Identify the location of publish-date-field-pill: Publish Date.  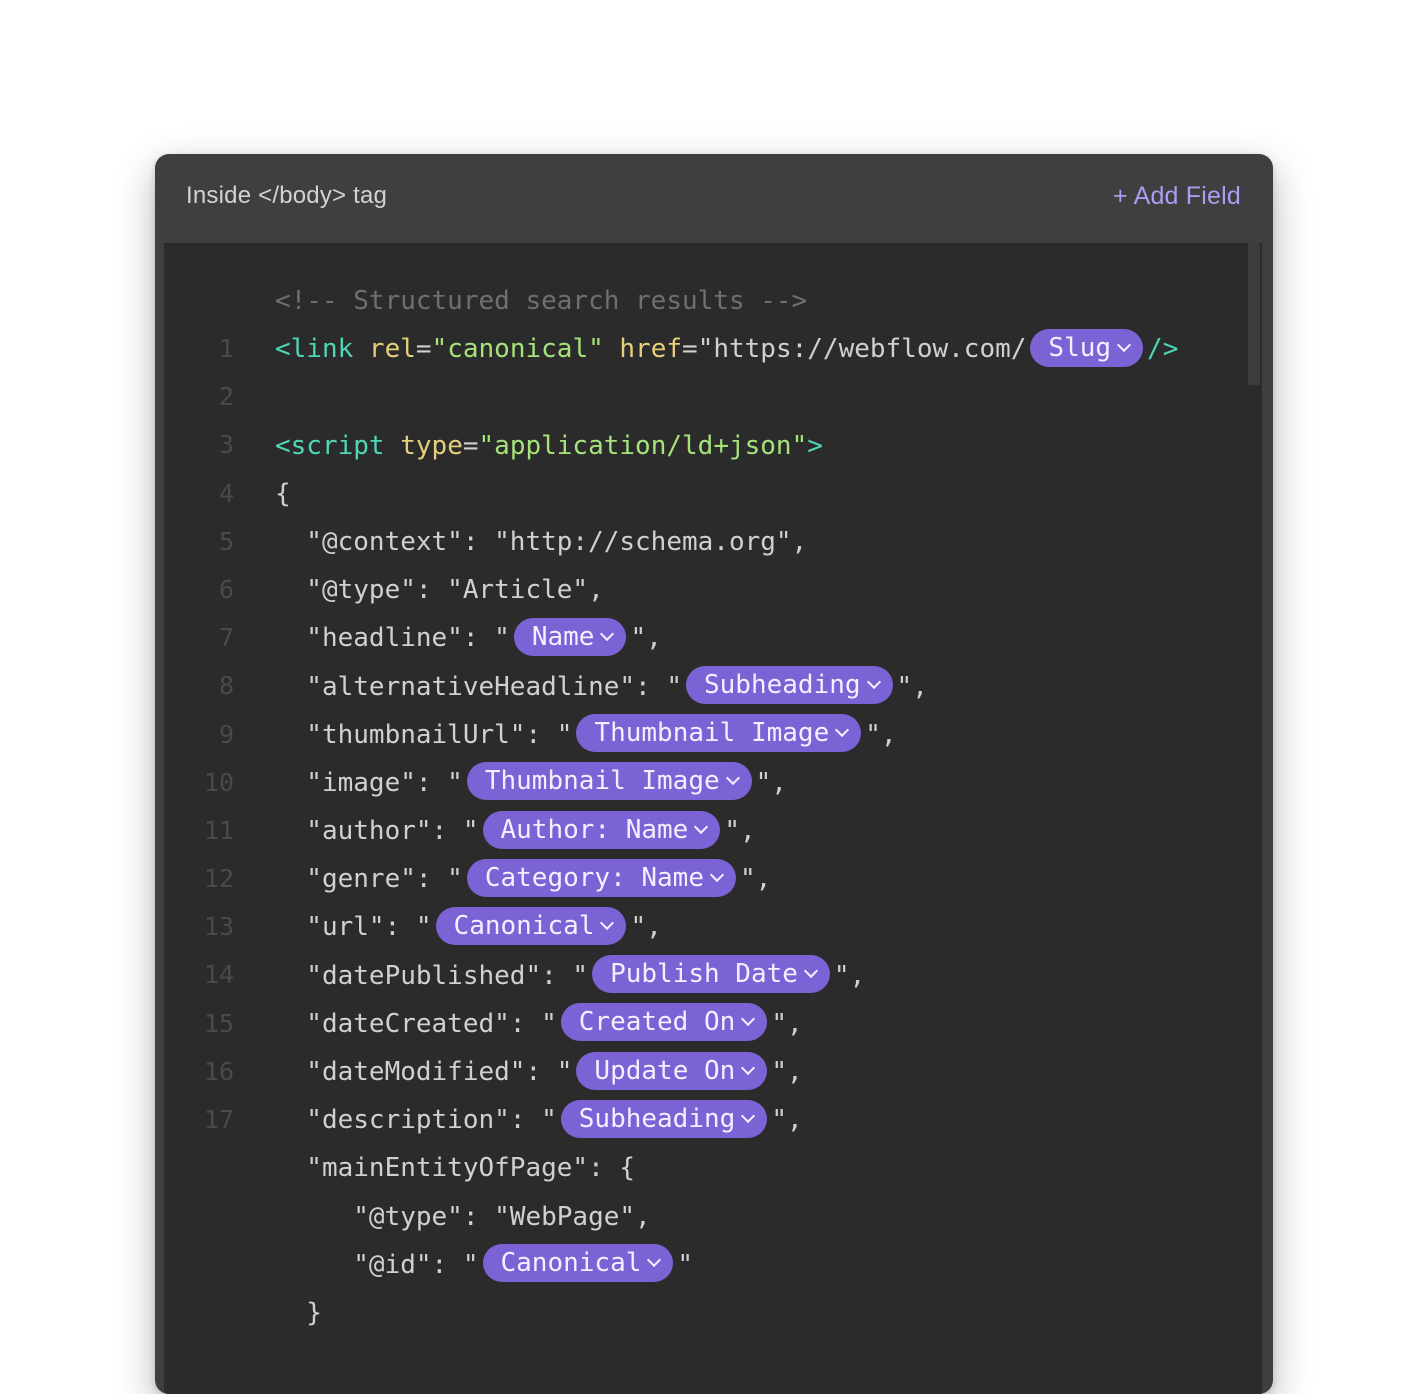
(711, 974).